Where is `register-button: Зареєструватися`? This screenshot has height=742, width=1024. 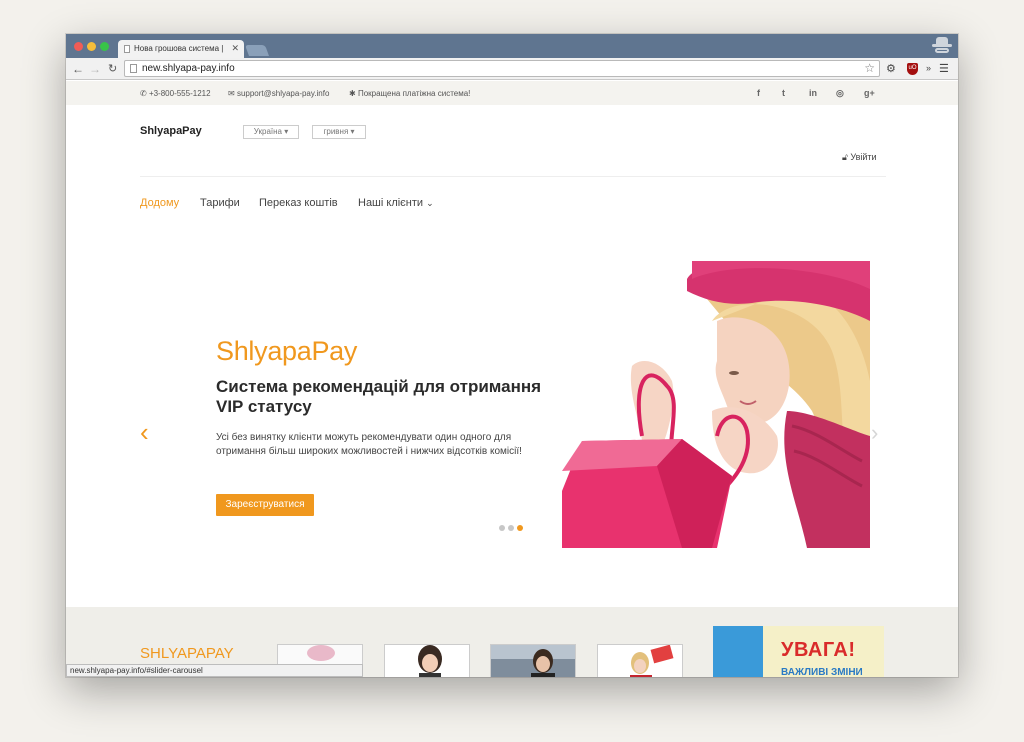 register-button: Зареєструватися is located at coordinates (265, 505).